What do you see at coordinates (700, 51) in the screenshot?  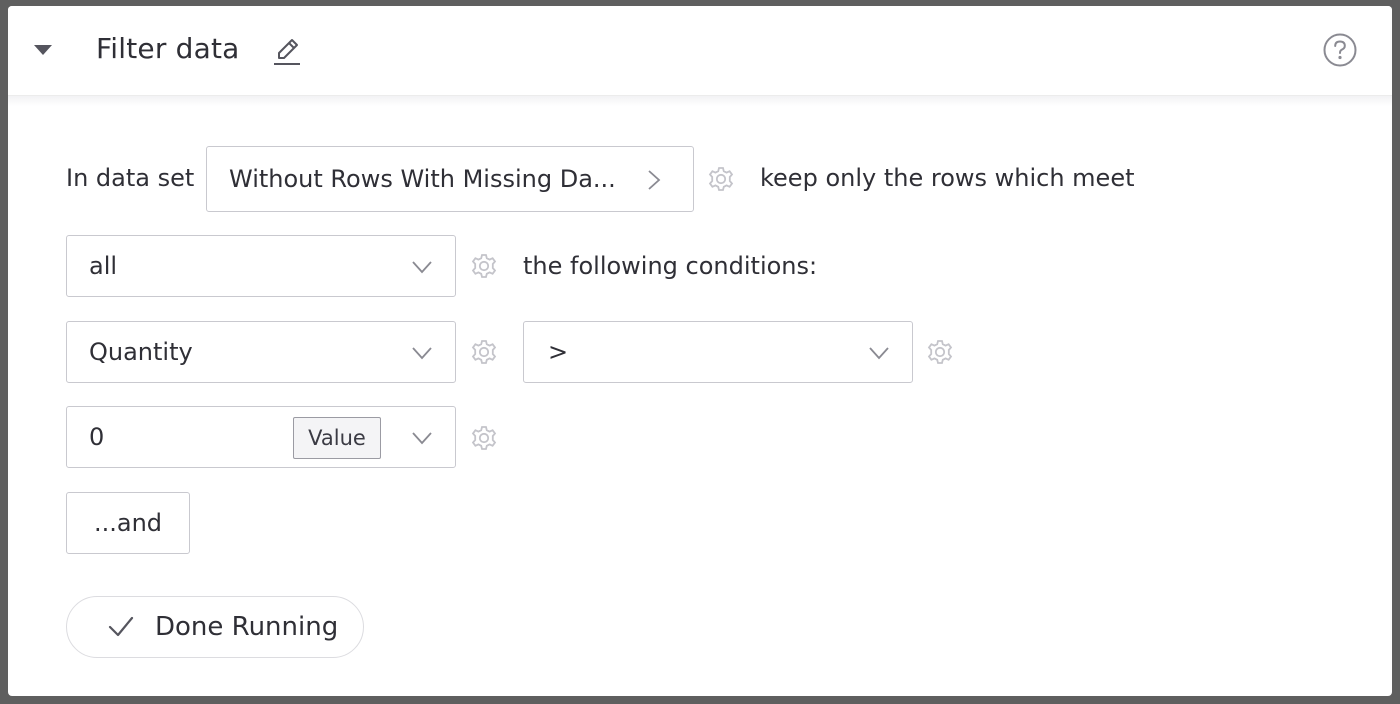 I see `panel-header: Filter data` at bounding box center [700, 51].